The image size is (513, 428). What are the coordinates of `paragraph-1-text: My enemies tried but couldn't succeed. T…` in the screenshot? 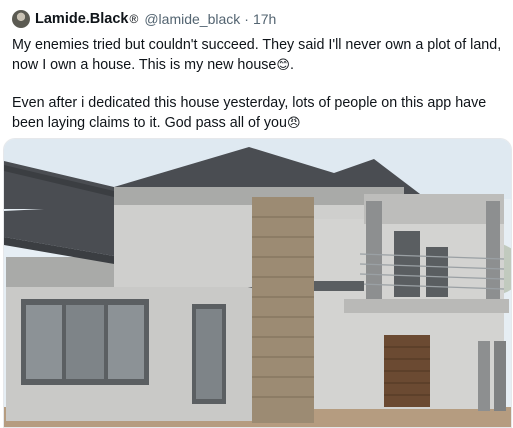 It's located at (257, 55).